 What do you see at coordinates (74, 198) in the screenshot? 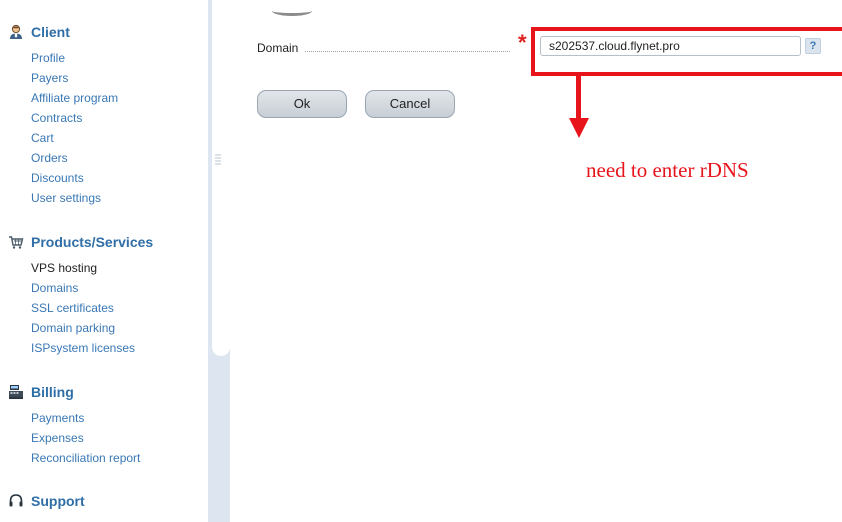
I see `sidebar-item-user-settings: User settings` at bounding box center [74, 198].